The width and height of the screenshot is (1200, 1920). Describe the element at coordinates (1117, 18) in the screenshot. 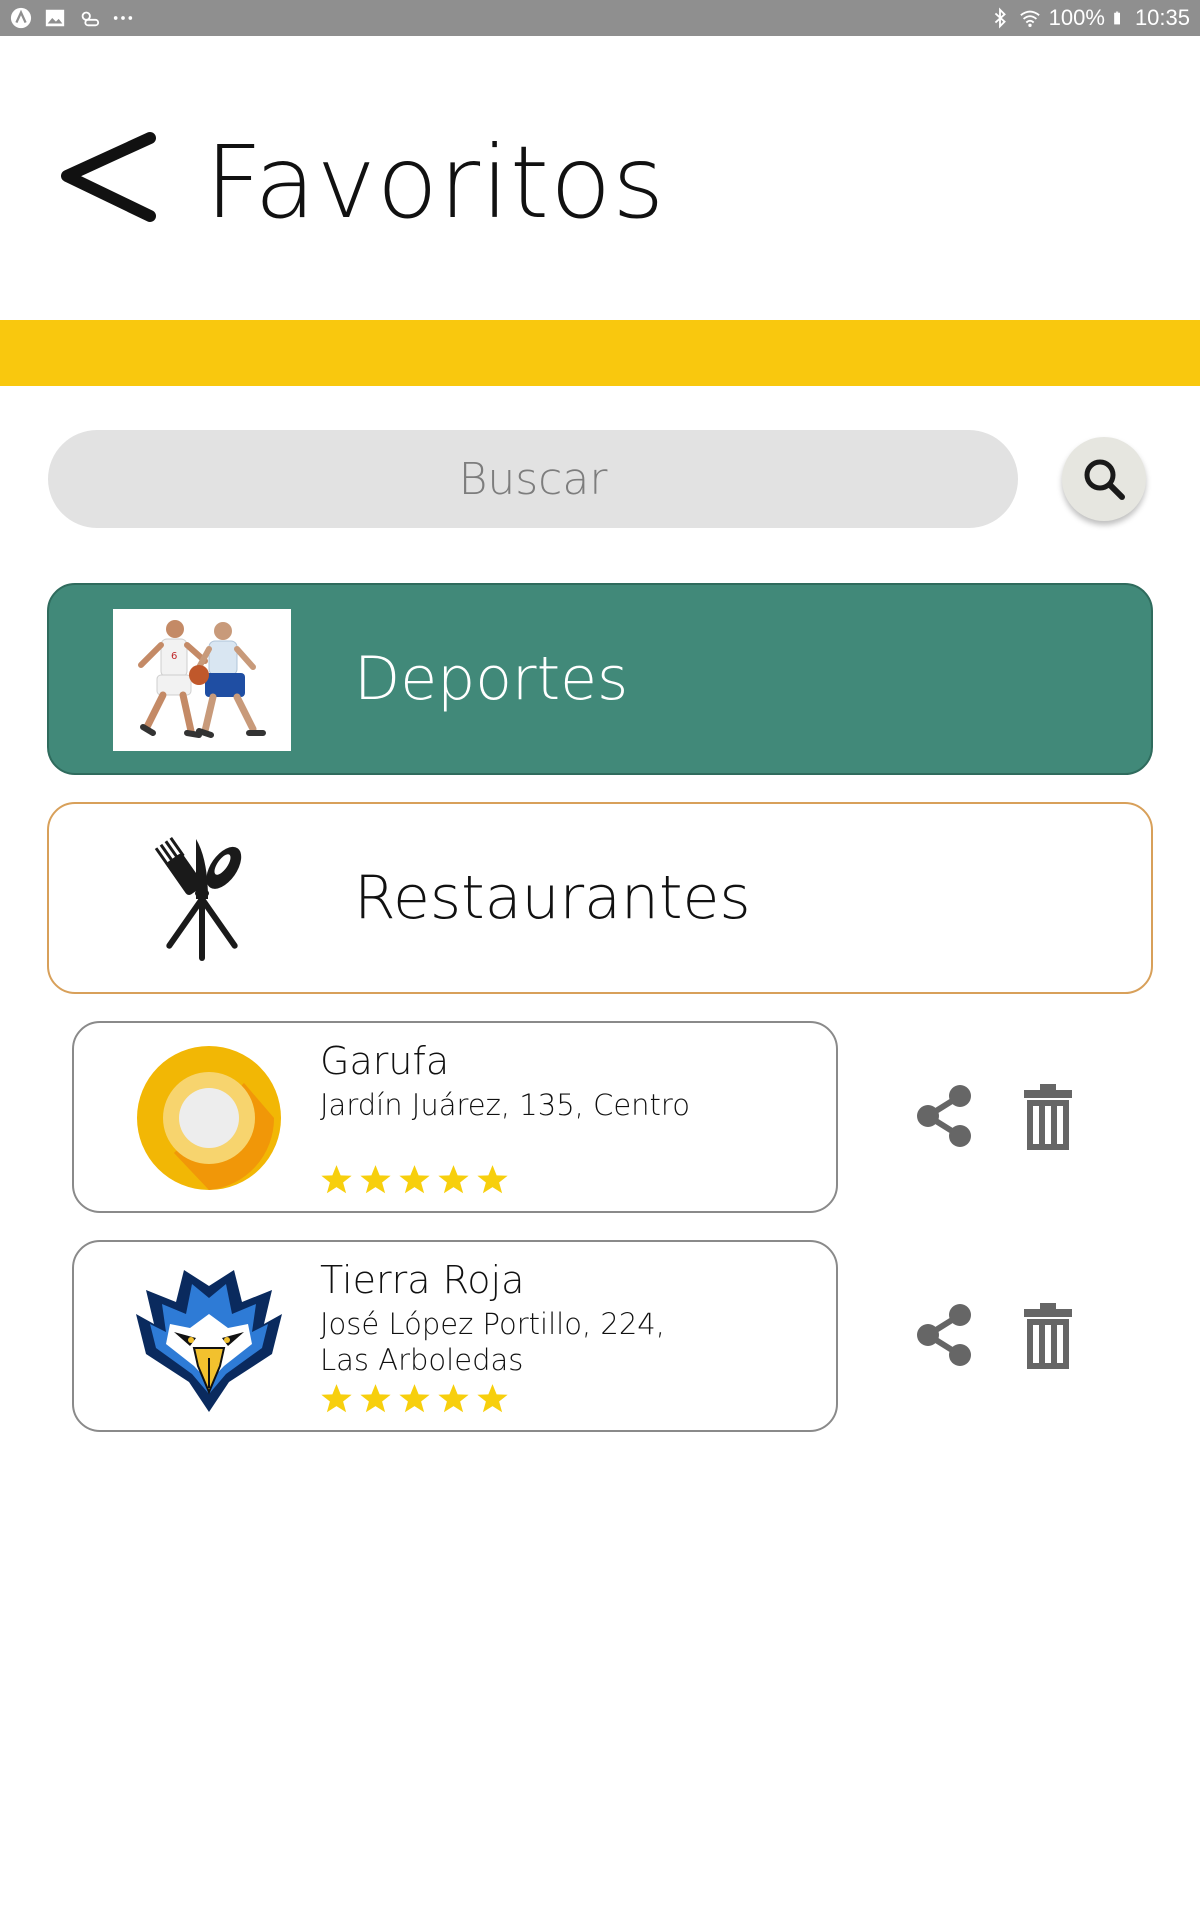

I see `battery-icon` at that location.